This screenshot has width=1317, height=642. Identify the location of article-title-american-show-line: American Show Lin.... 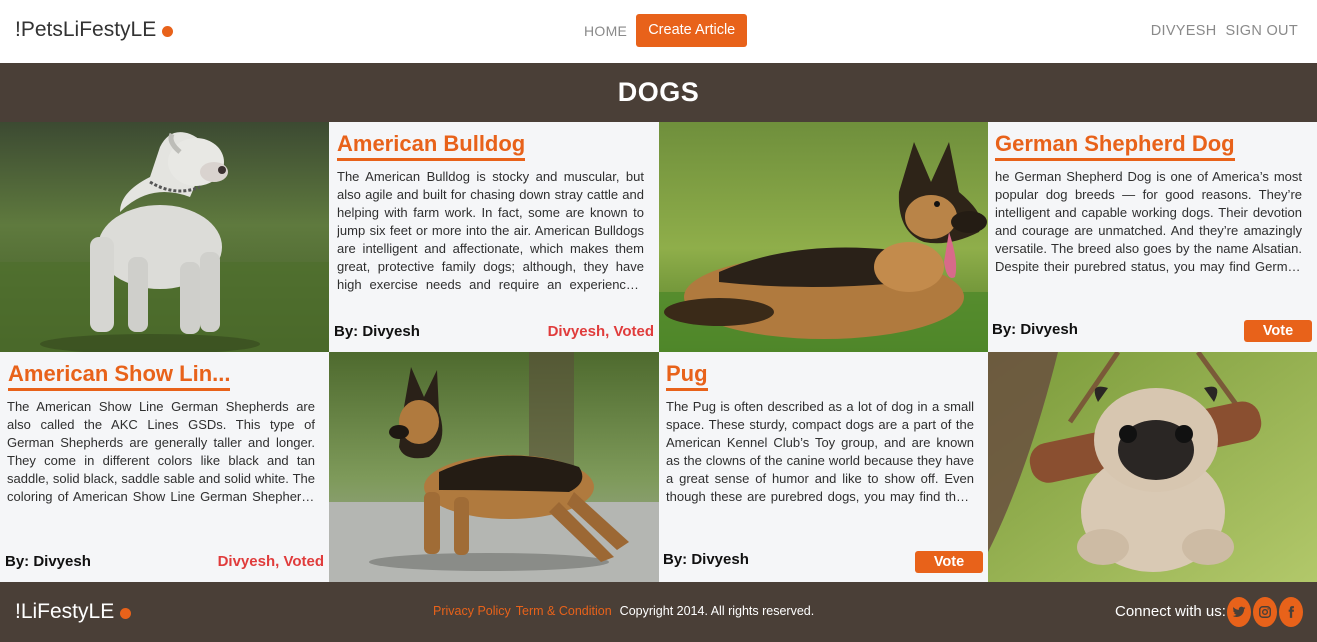
(119, 376).